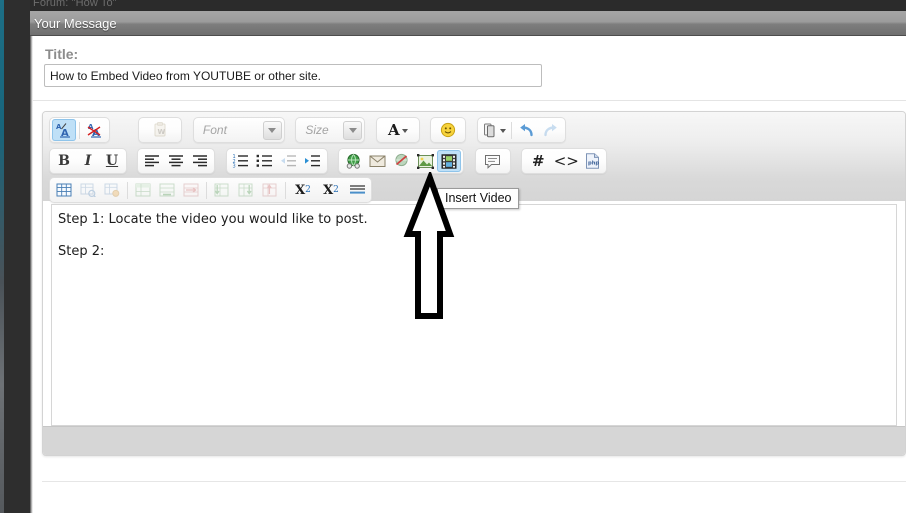  I want to click on spellcheck-off-icon: A A, so click(95, 130).